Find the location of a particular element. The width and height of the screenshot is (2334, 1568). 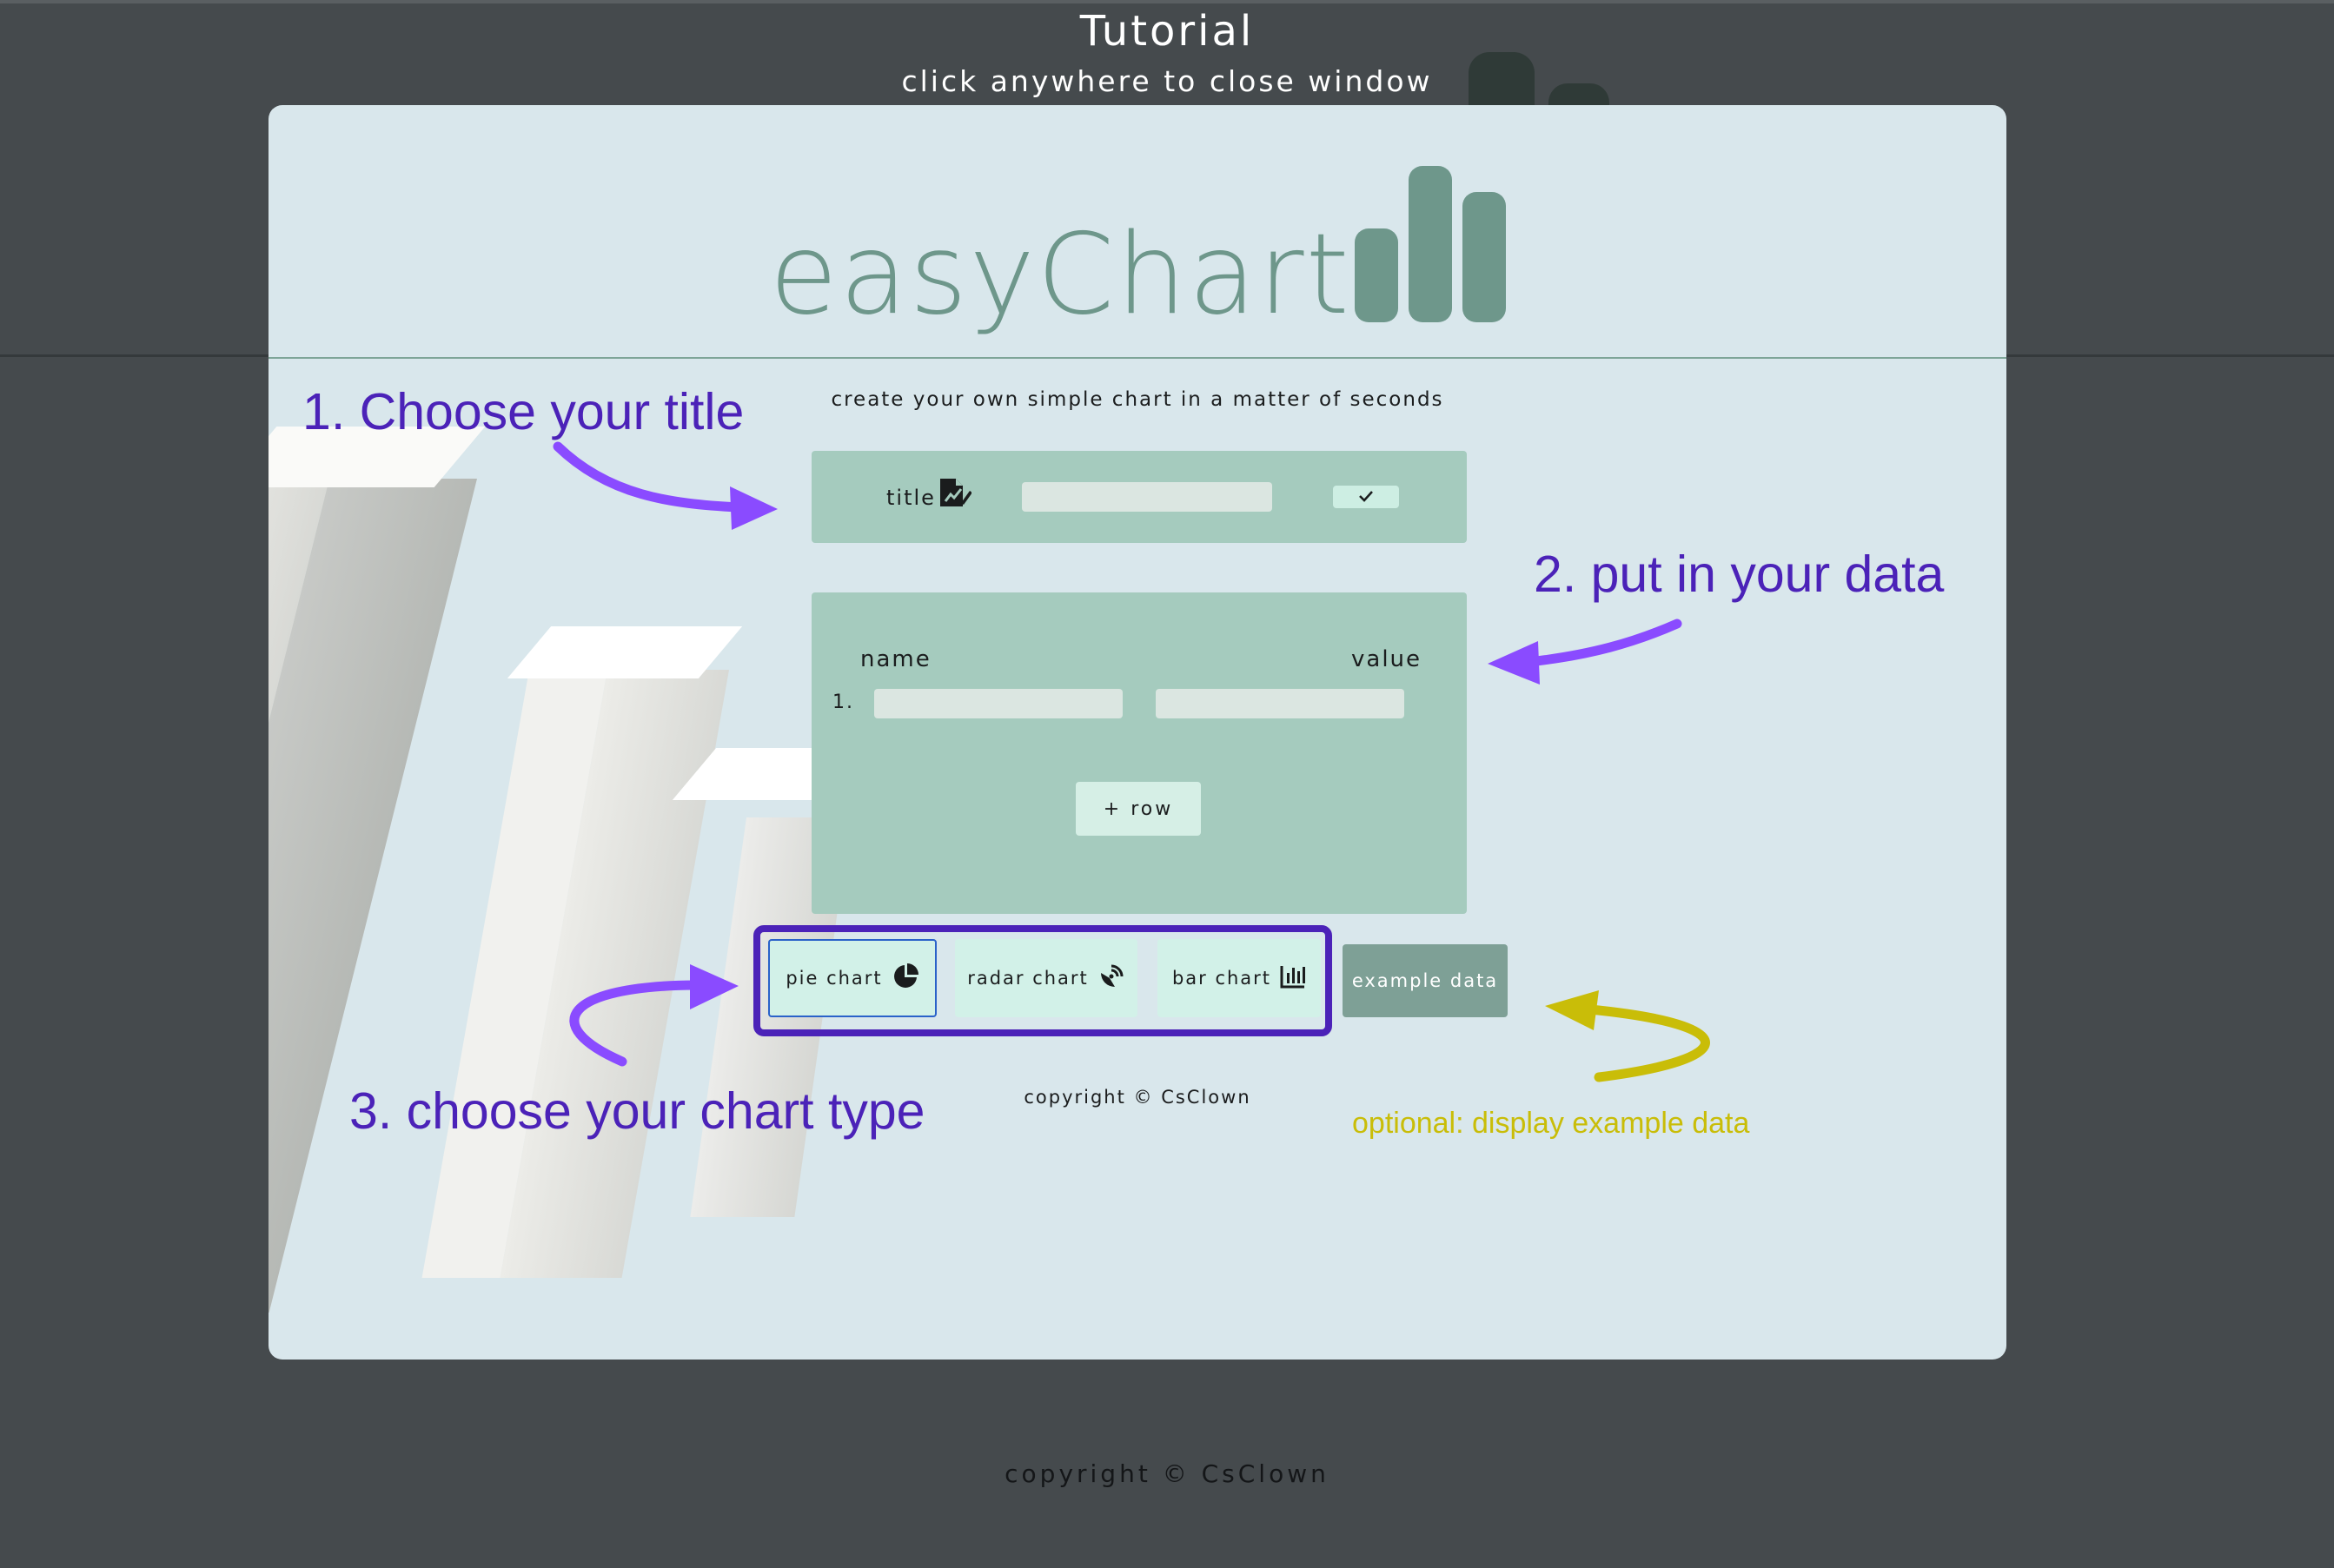

annotation-optional: optional: display example data is located at coordinates (1551, 1123).